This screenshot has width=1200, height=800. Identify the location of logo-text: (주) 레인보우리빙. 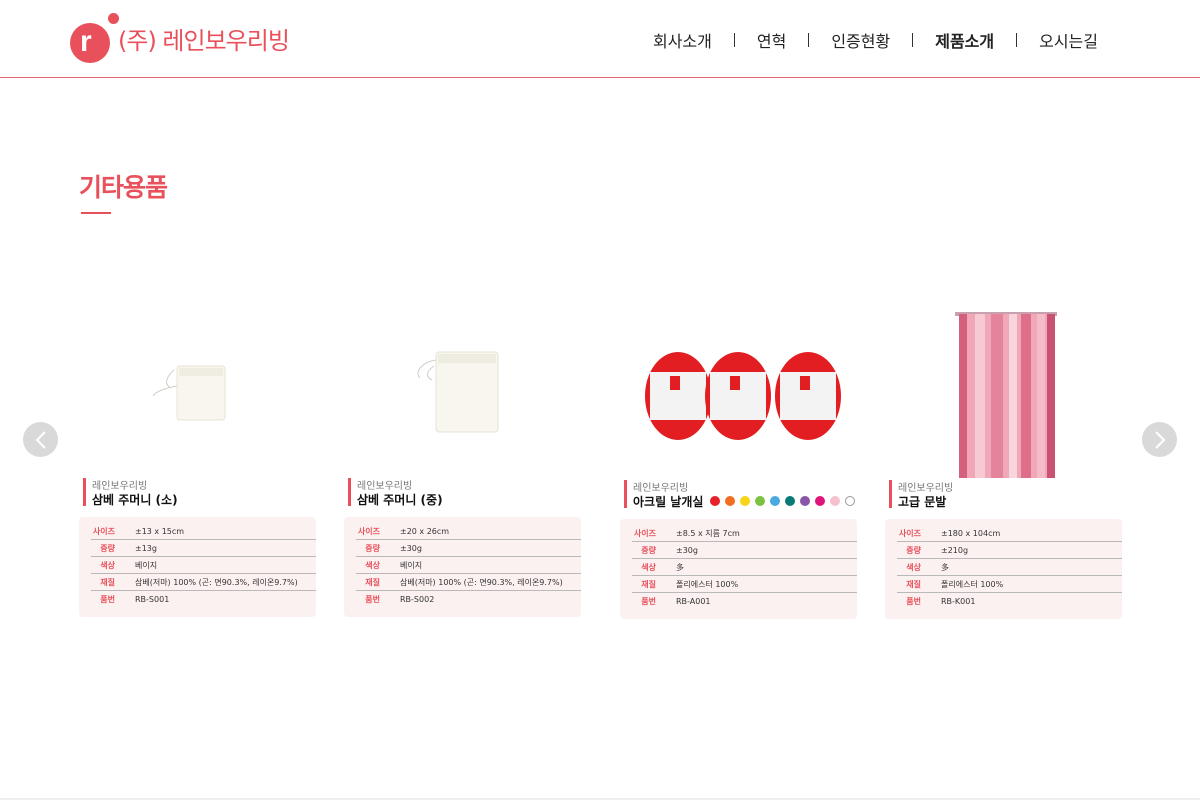
(204, 40).